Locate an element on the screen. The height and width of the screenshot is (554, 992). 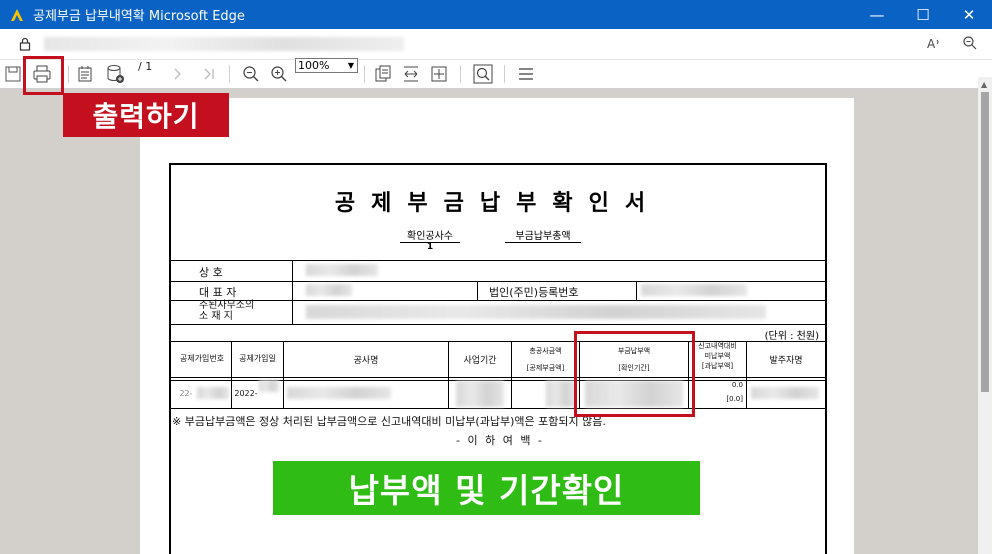
scrollbar-thumb is located at coordinates (985, 242).